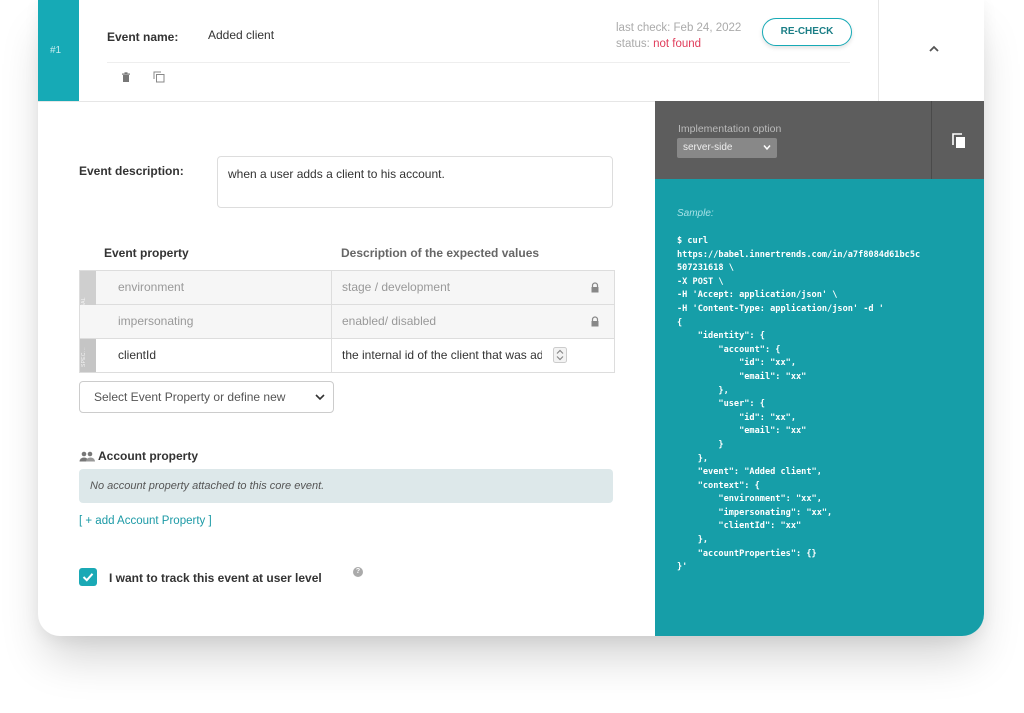  I want to click on sample-label: Sample:, so click(695, 213).